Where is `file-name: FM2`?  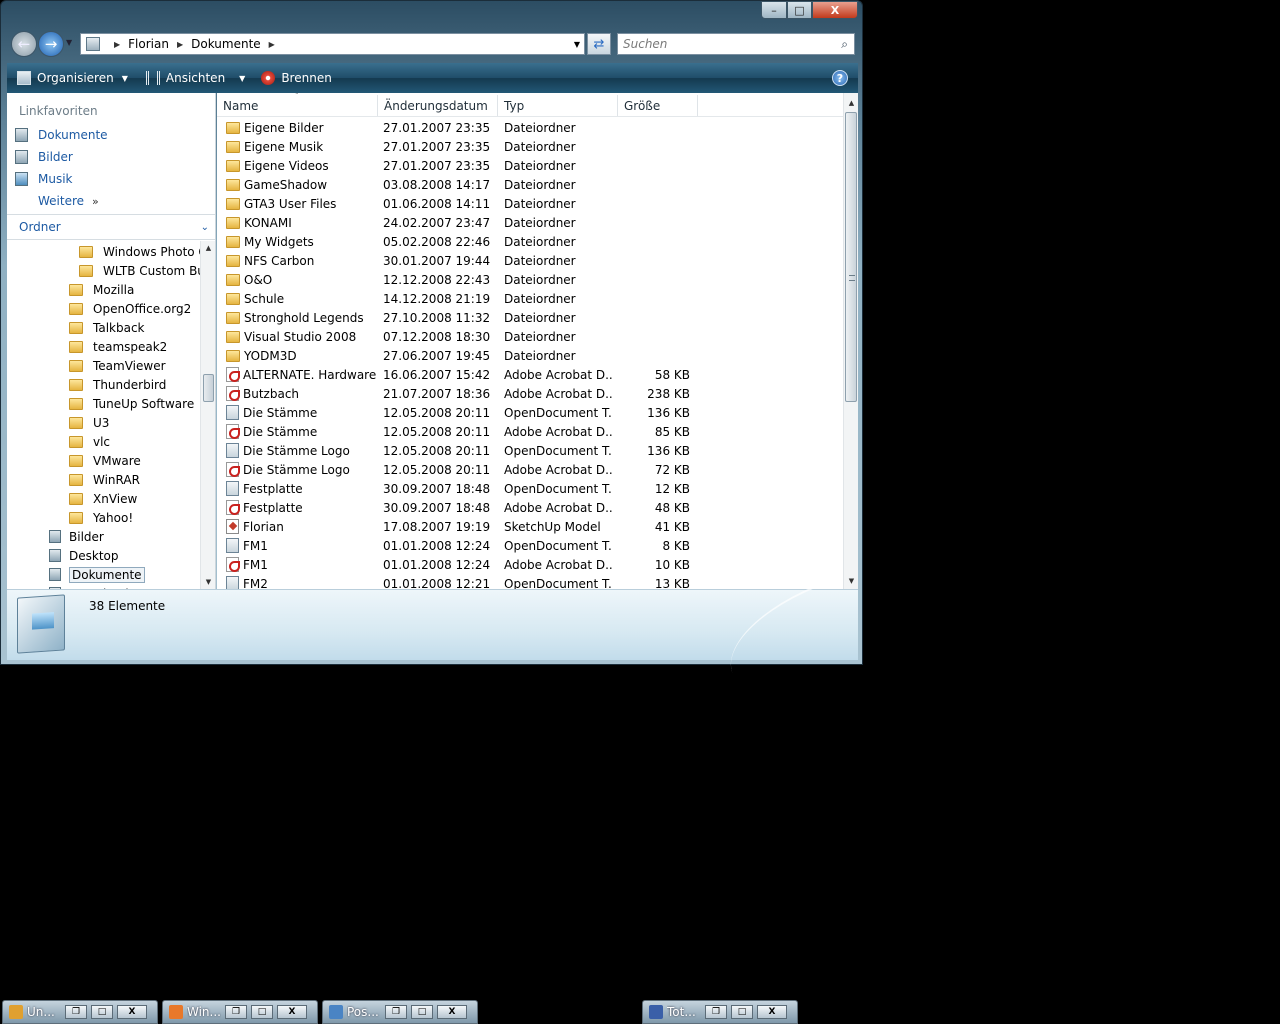
file-name: FM2 is located at coordinates (301, 582).